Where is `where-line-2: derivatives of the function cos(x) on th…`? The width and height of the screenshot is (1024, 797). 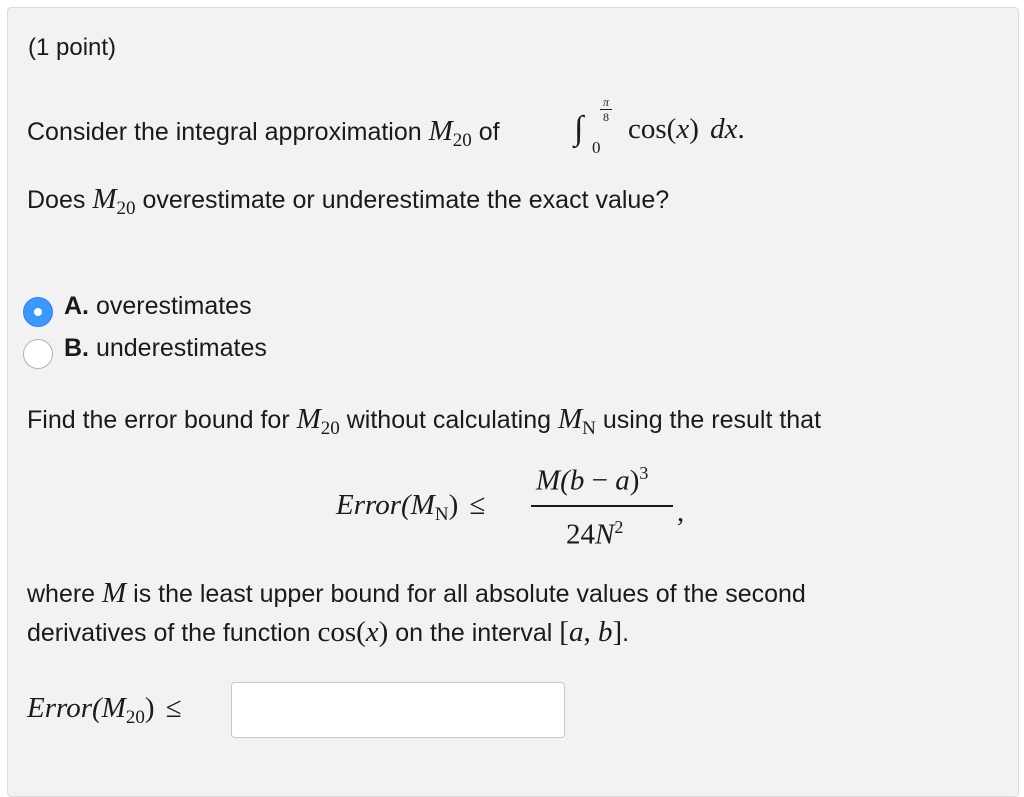 where-line-2: derivatives of the function cos(x) on th… is located at coordinates (328, 632).